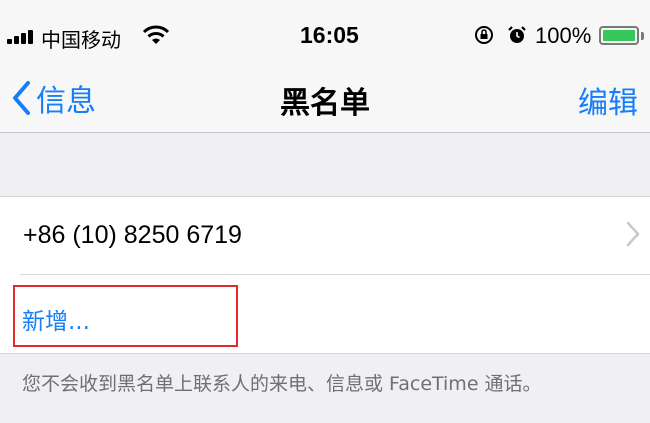 The width and height of the screenshot is (650, 423). I want to click on blocked-phone-number: +86 (10) 8250 6719, so click(132, 235).